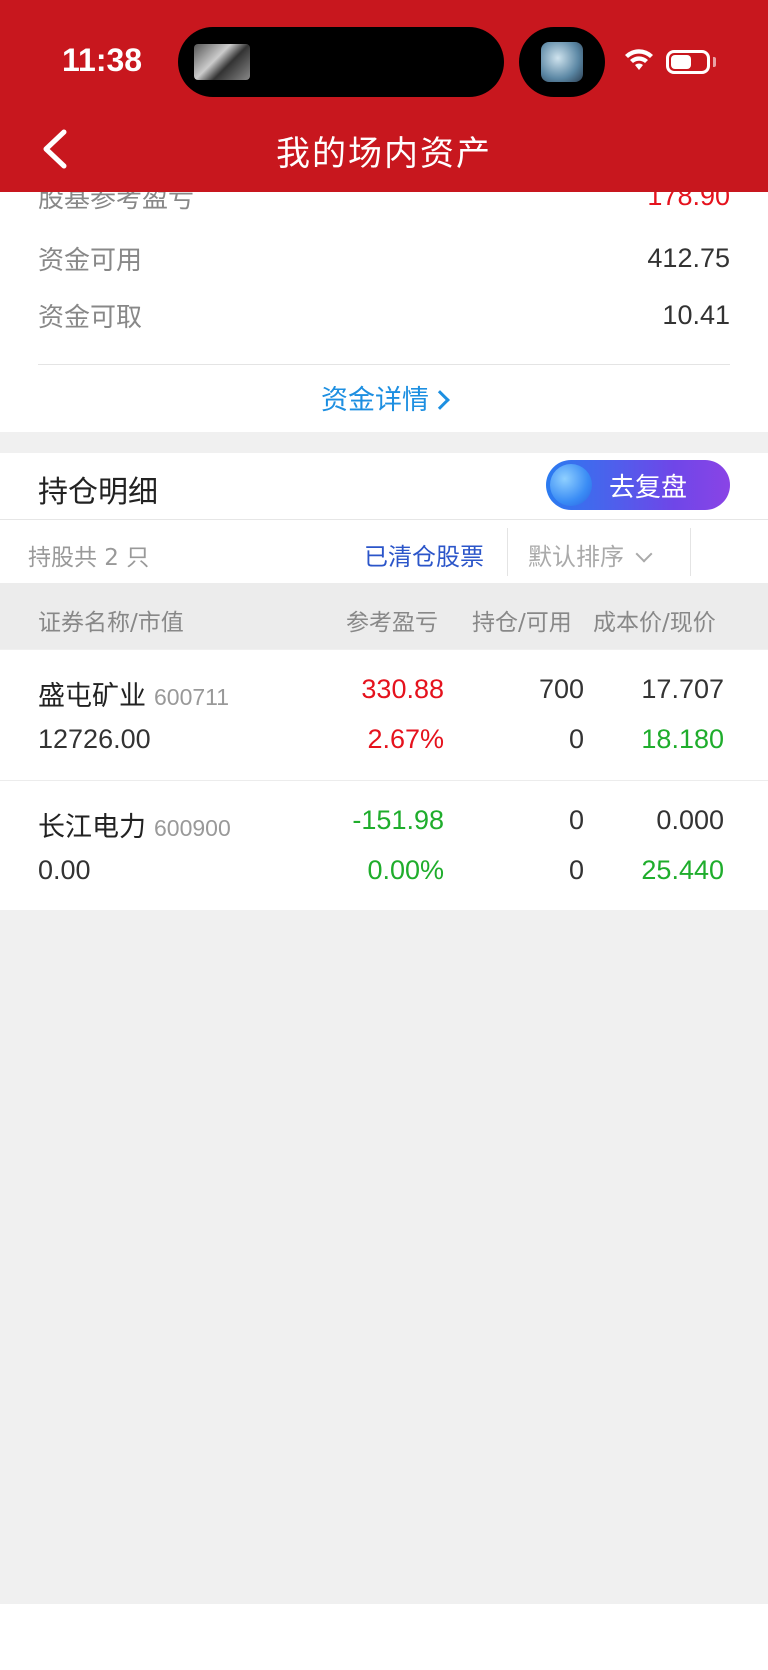 This screenshot has width=768, height=1670. Describe the element at coordinates (102, 60) in the screenshot. I see `status-time: 11:38` at that location.